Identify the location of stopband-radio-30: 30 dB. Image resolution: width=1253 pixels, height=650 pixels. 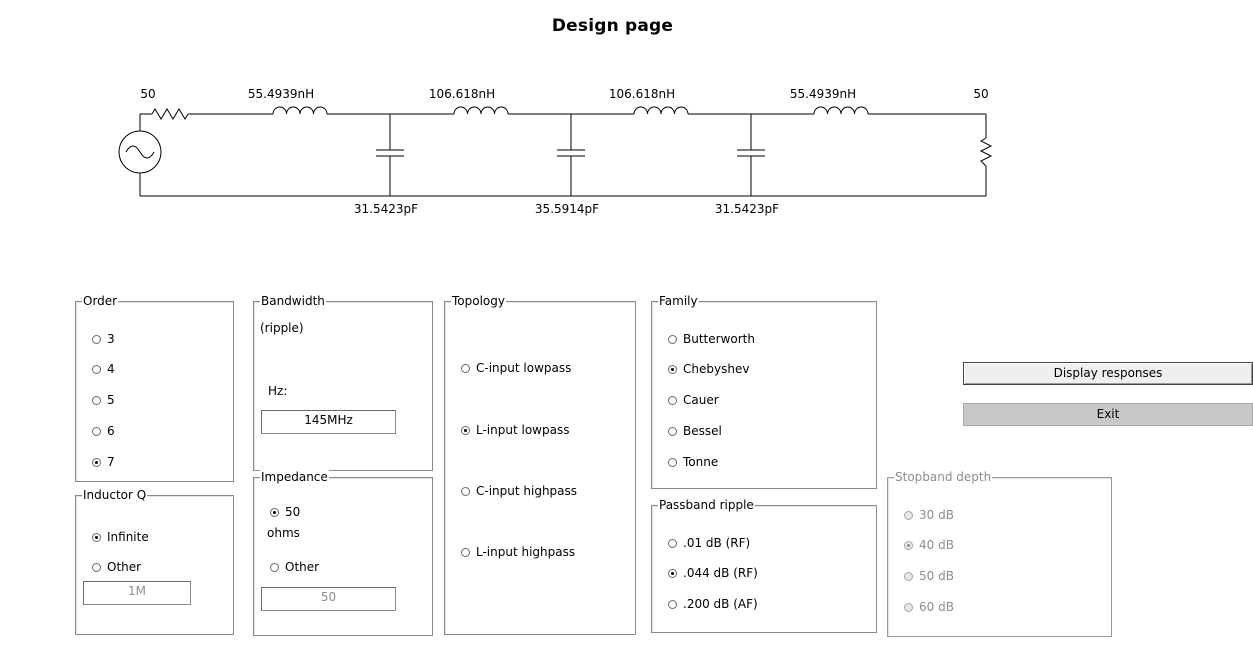
(929, 515).